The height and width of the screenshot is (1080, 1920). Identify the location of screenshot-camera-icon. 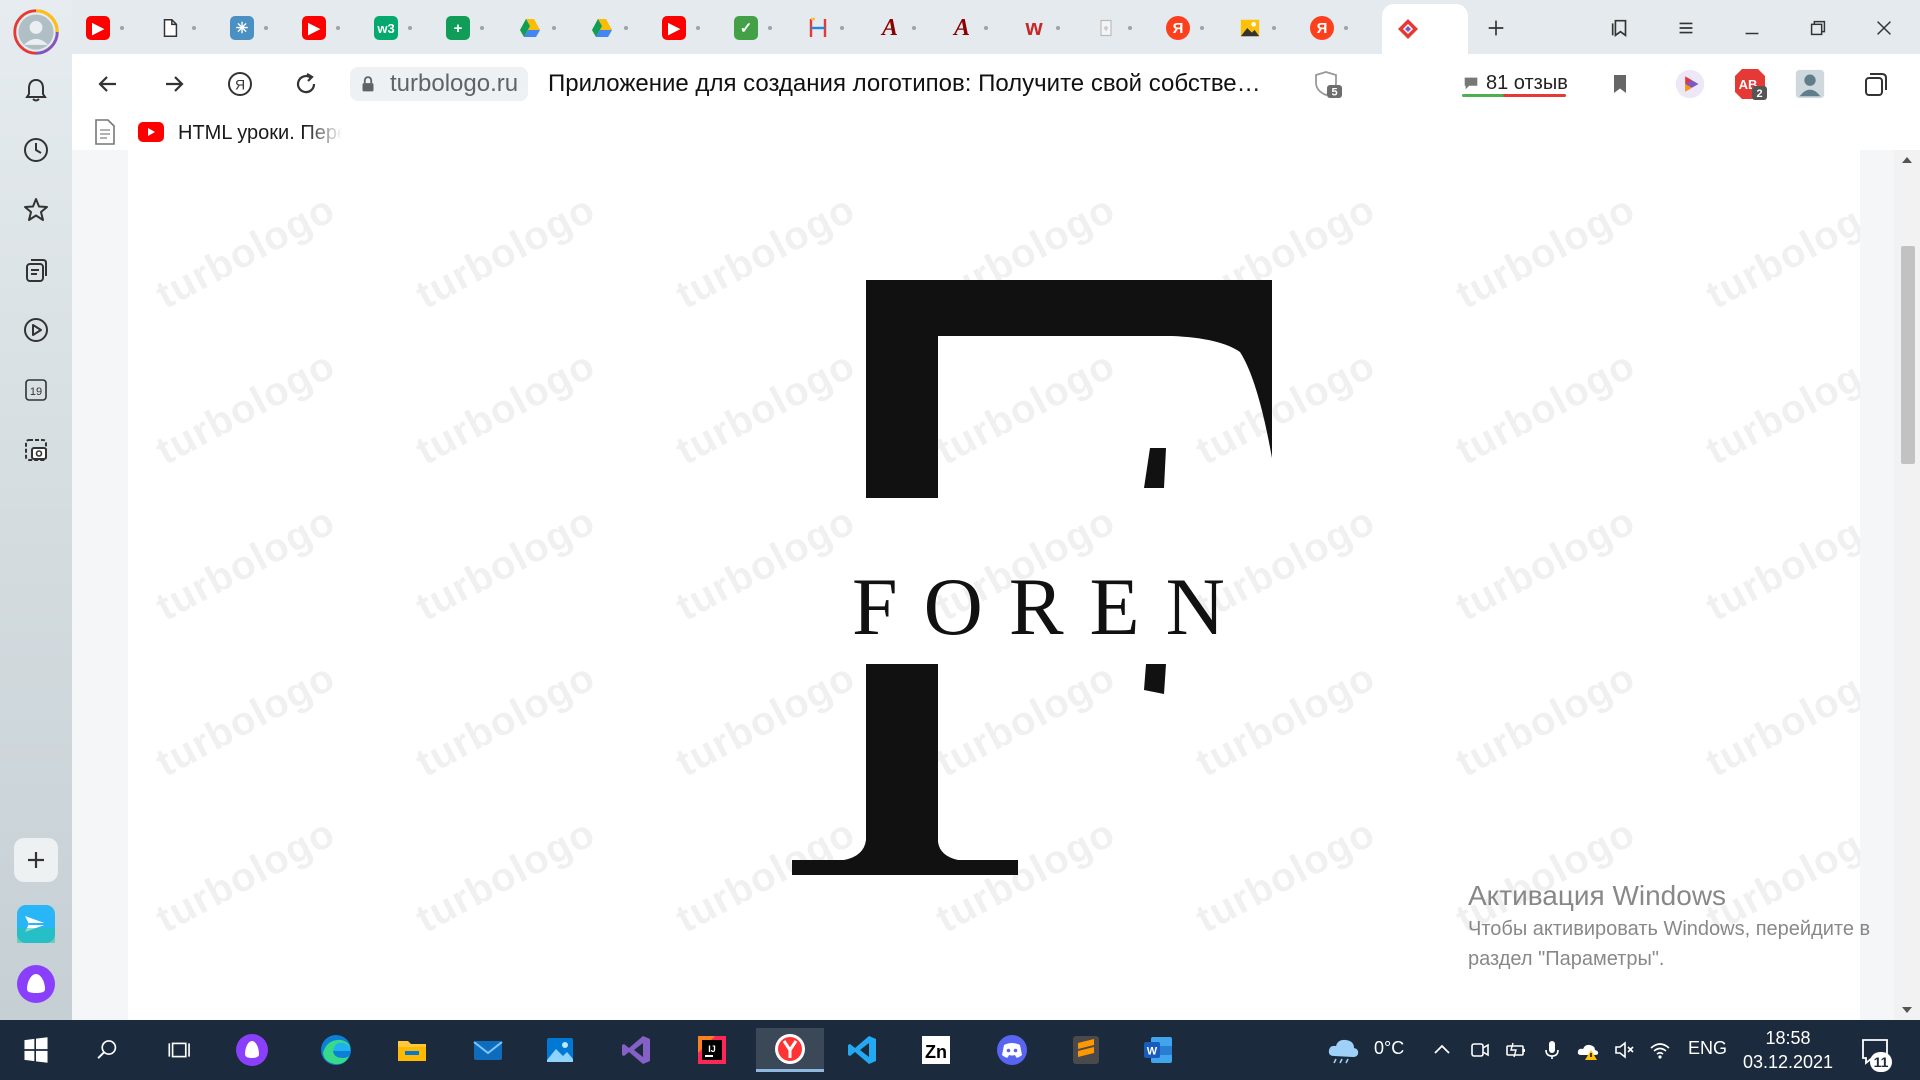
(36, 450).